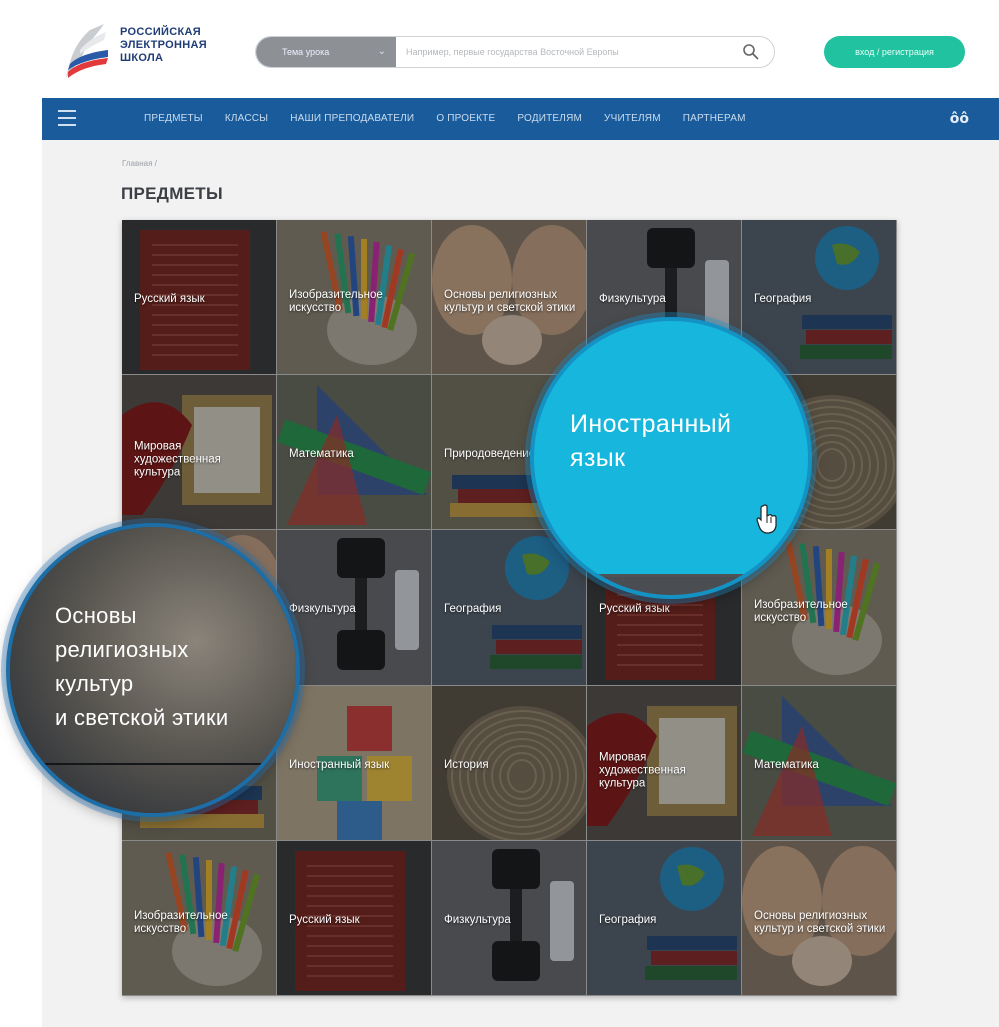  I want to click on search-input, so click(566, 52).